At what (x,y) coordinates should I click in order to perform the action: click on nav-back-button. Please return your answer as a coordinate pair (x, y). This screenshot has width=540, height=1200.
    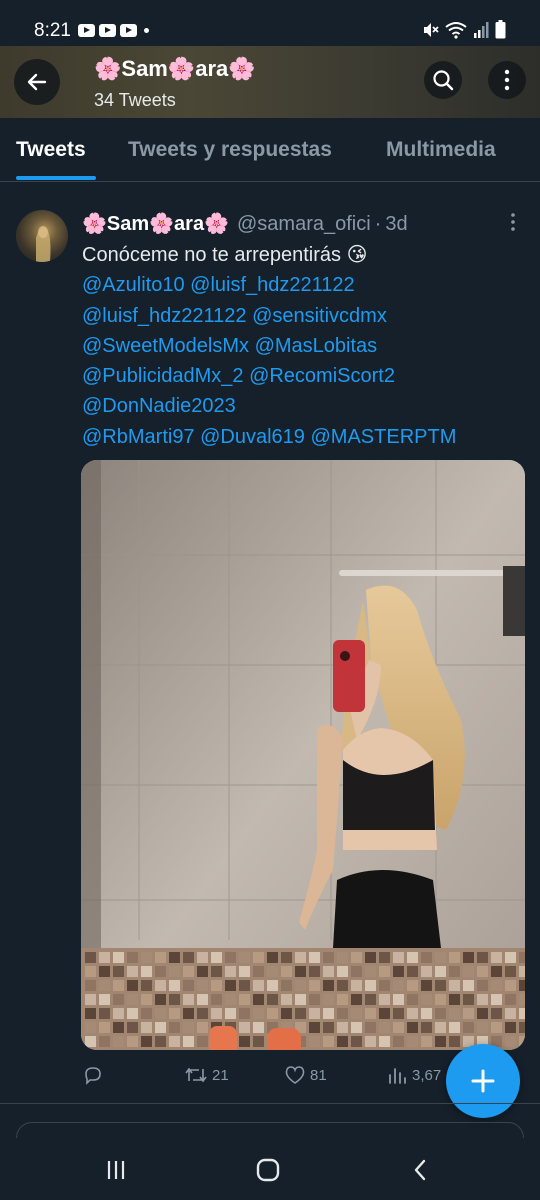
    Looking at the image, I should click on (420, 1170).